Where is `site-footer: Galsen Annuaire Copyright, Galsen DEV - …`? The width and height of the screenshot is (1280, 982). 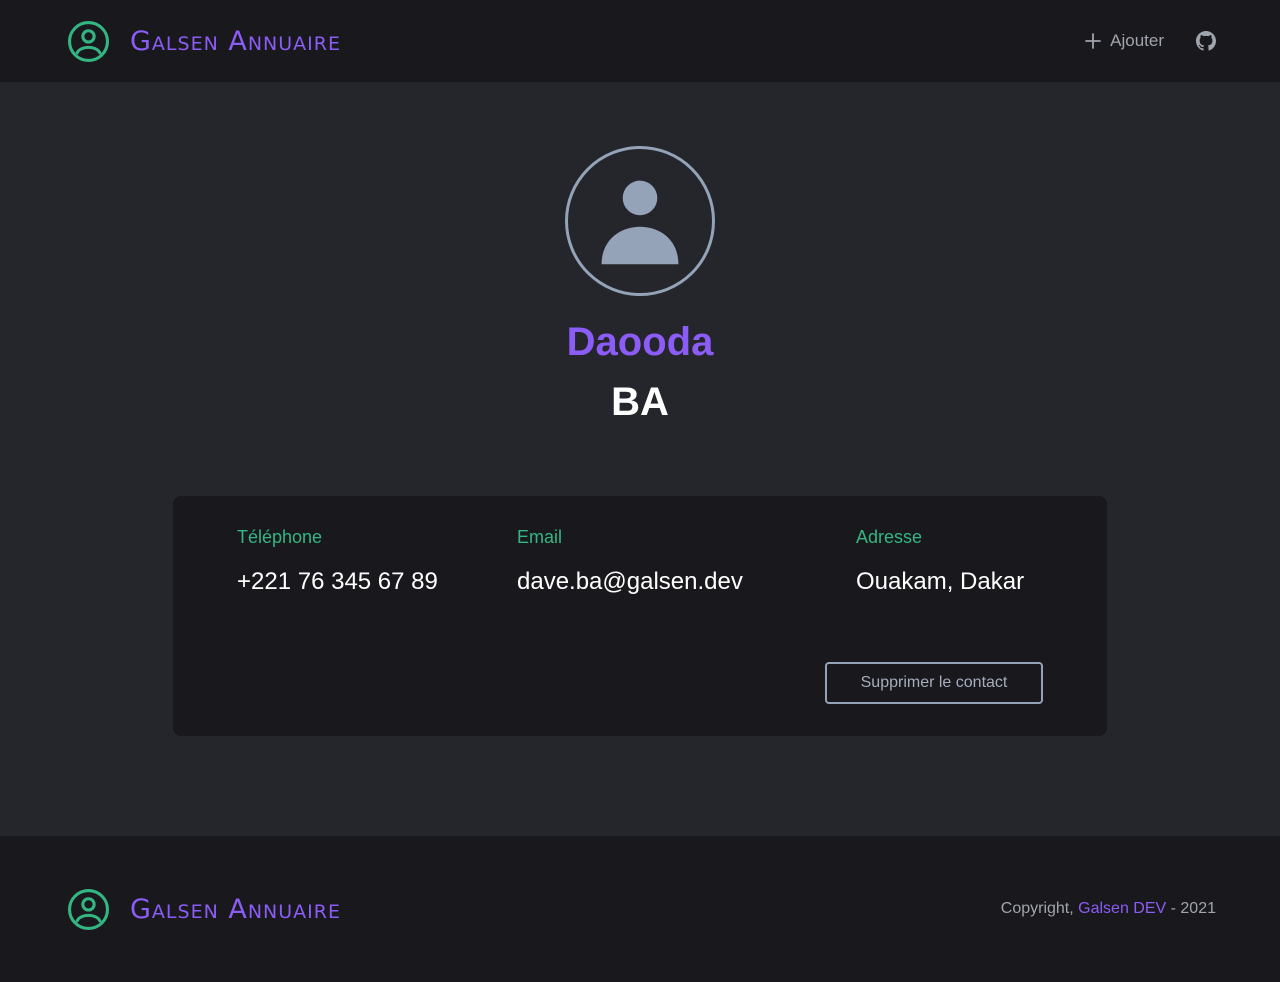 site-footer: Galsen Annuaire Copyright, Galsen DEV - … is located at coordinates (640, 909).